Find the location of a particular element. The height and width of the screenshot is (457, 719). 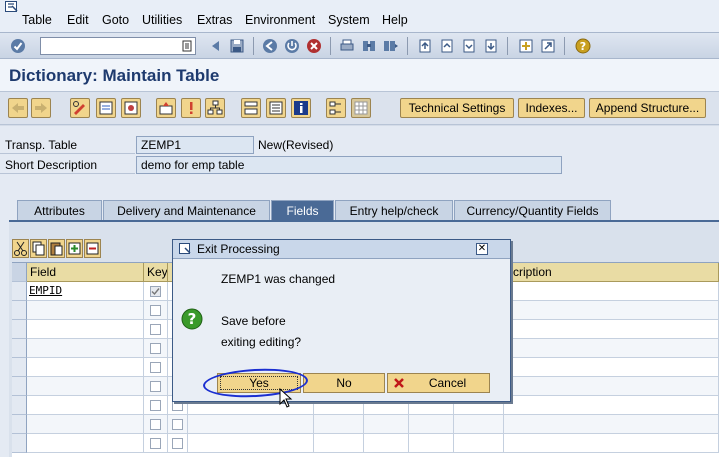

display-object-list-button is located at coordinates (276, 108).